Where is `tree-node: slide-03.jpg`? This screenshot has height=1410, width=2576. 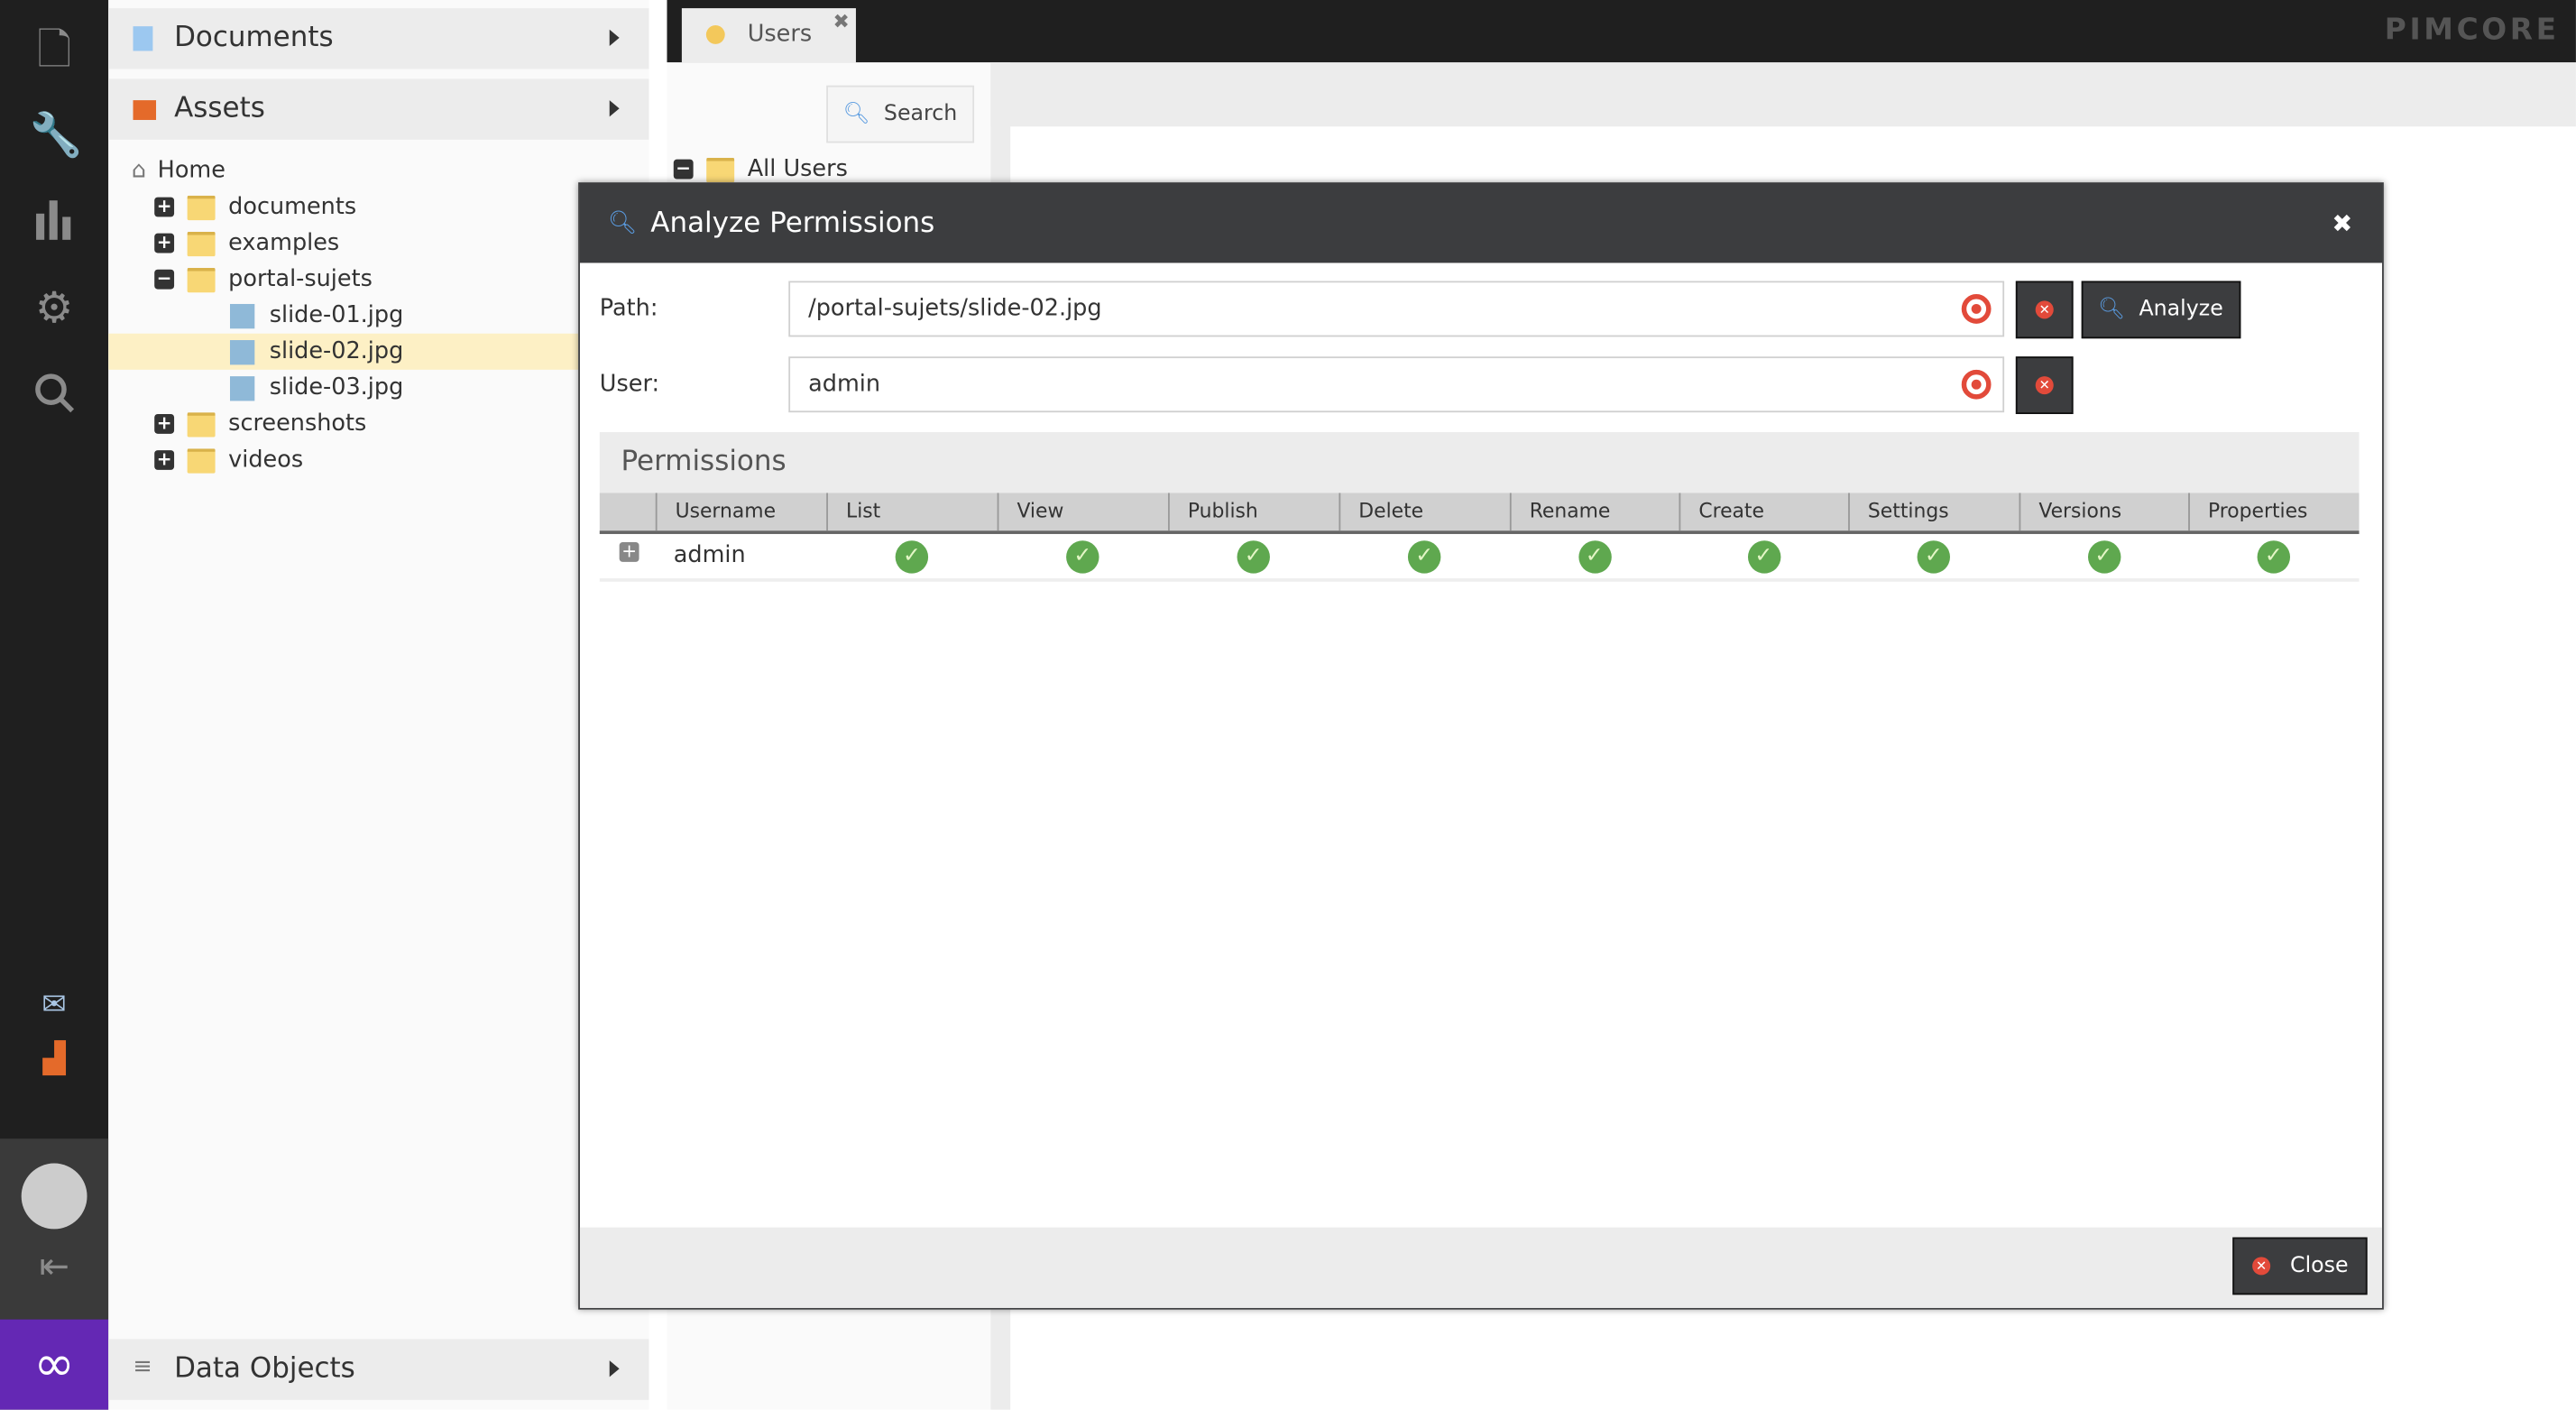
tree-node: slide-03.jpg is located at coordinates (316, 388).